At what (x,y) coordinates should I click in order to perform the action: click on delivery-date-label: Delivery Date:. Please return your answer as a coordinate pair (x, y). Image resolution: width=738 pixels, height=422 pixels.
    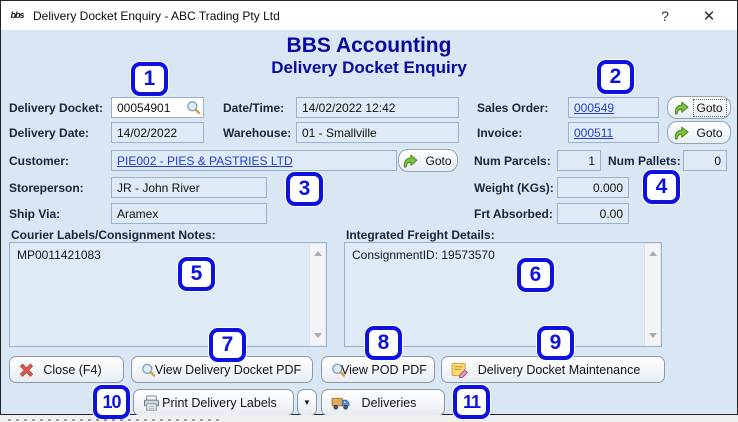
    Looking at the image, I should click on (49, 133).